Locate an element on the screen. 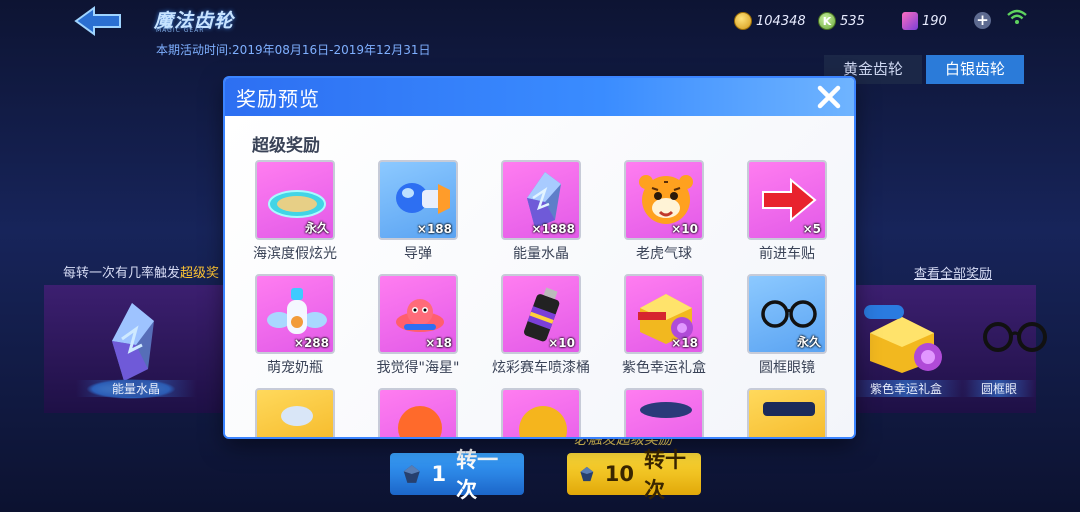 This screenshot has height=512, width=1080. reward-item-name: 老虎气球 is located at coordinates (664, 254).